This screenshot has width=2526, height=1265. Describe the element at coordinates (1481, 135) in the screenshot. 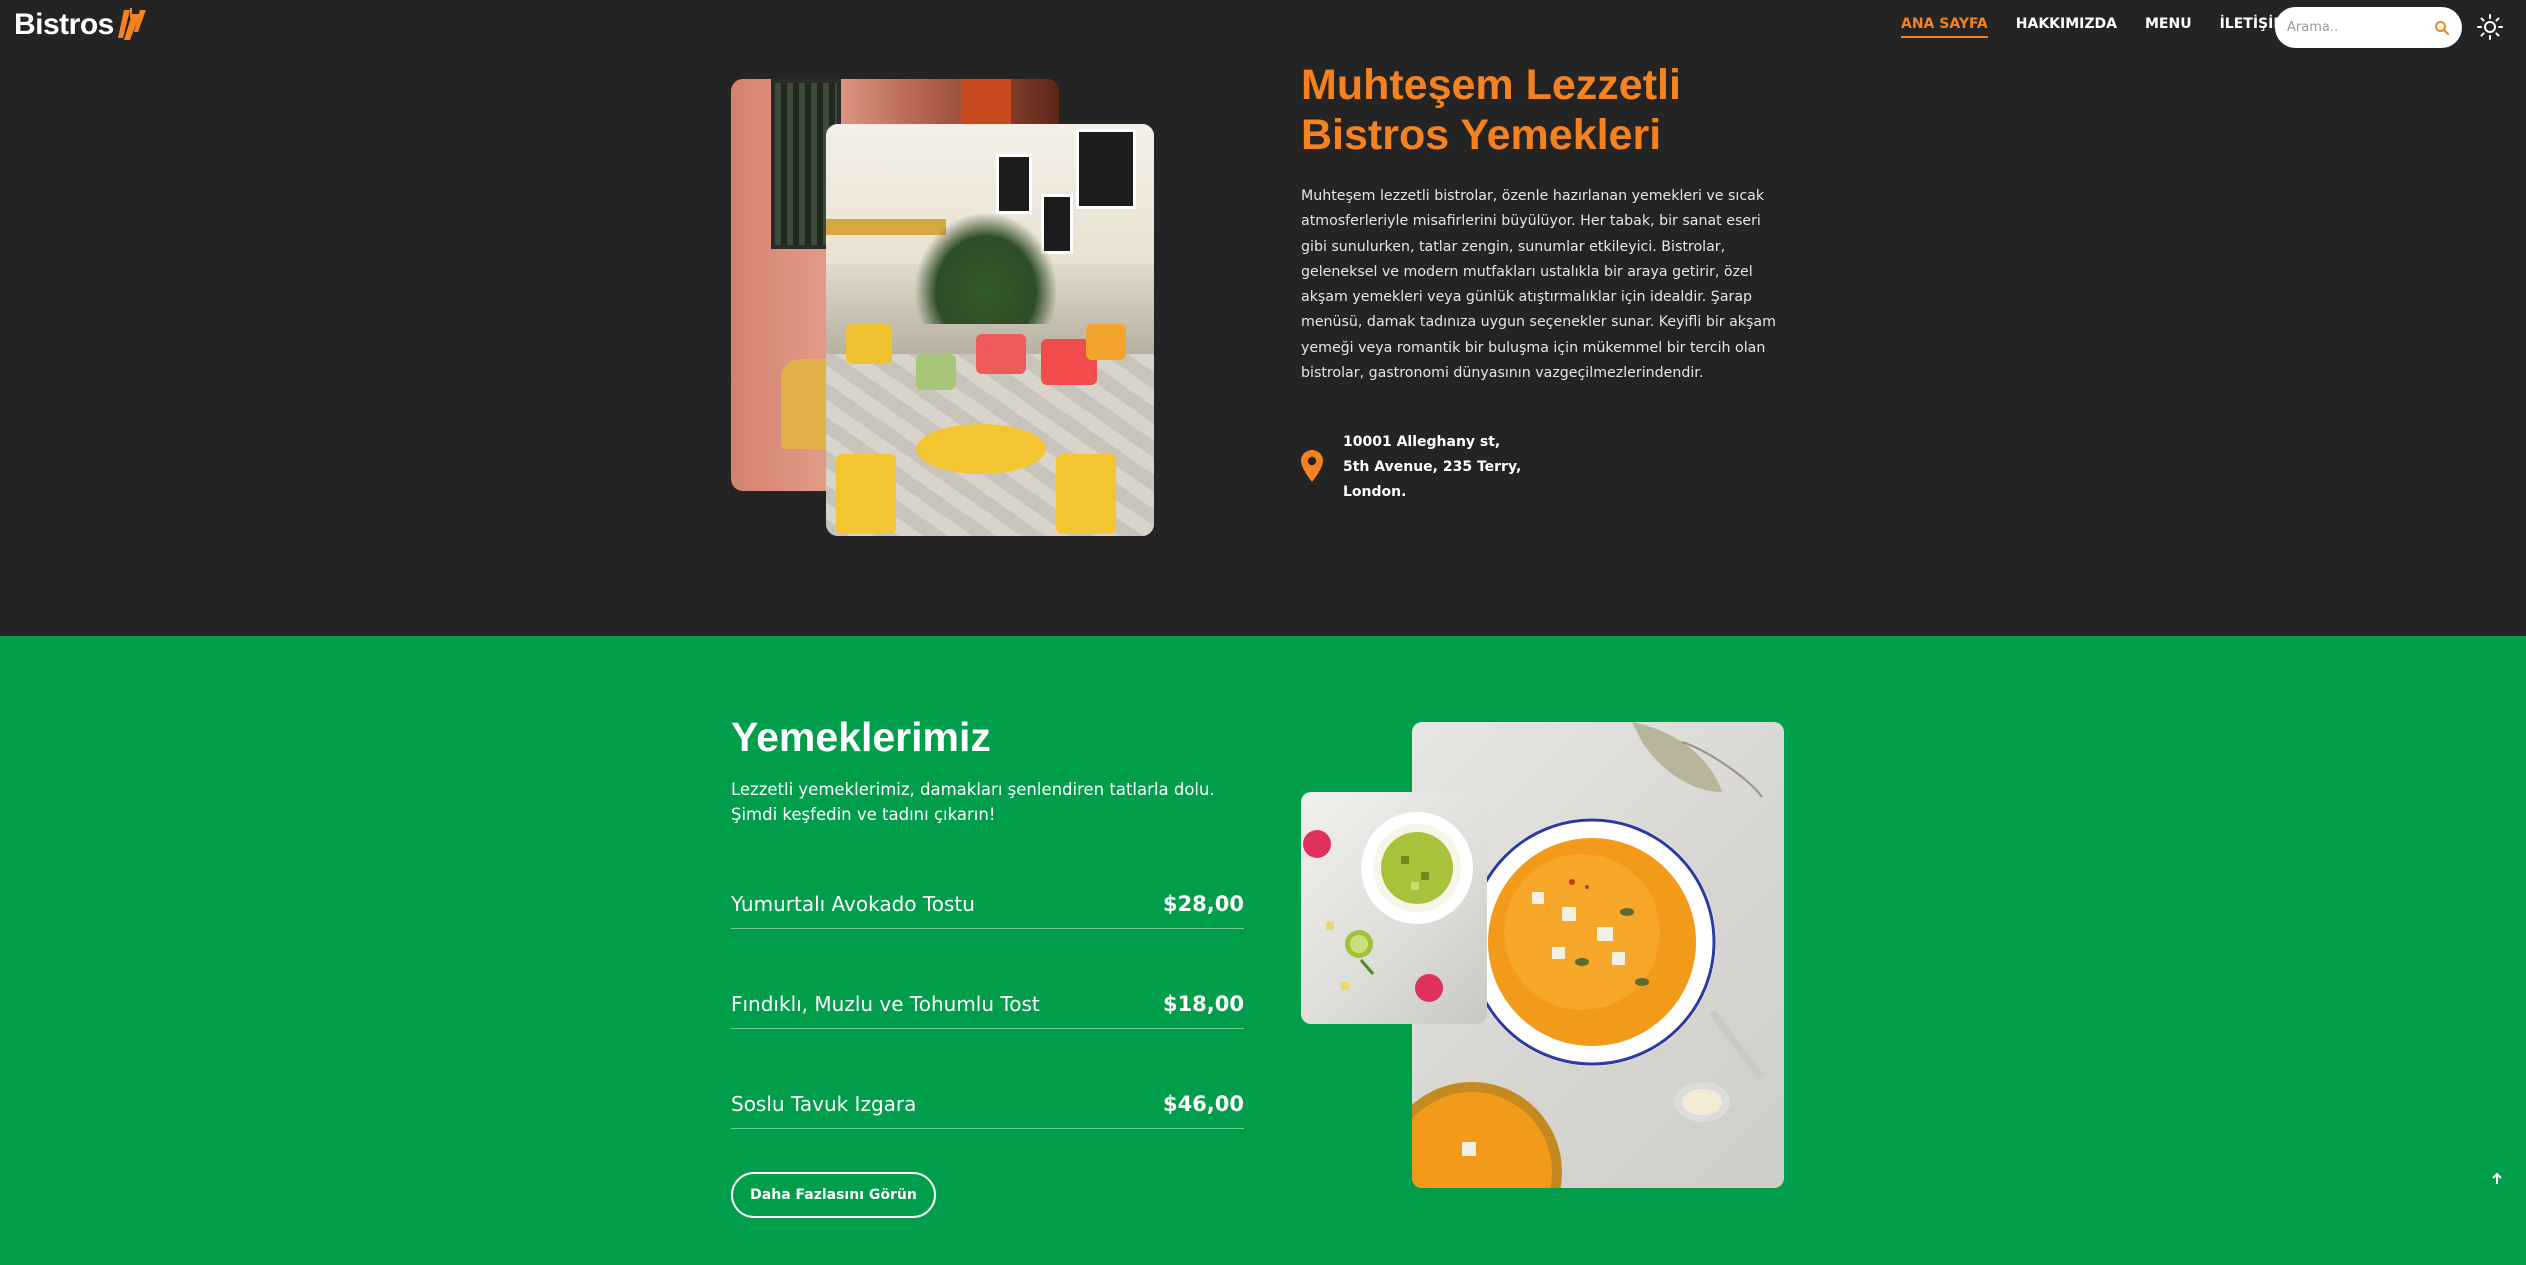

I see `hero-title-line2: Bistros Yemekleri` at that location.